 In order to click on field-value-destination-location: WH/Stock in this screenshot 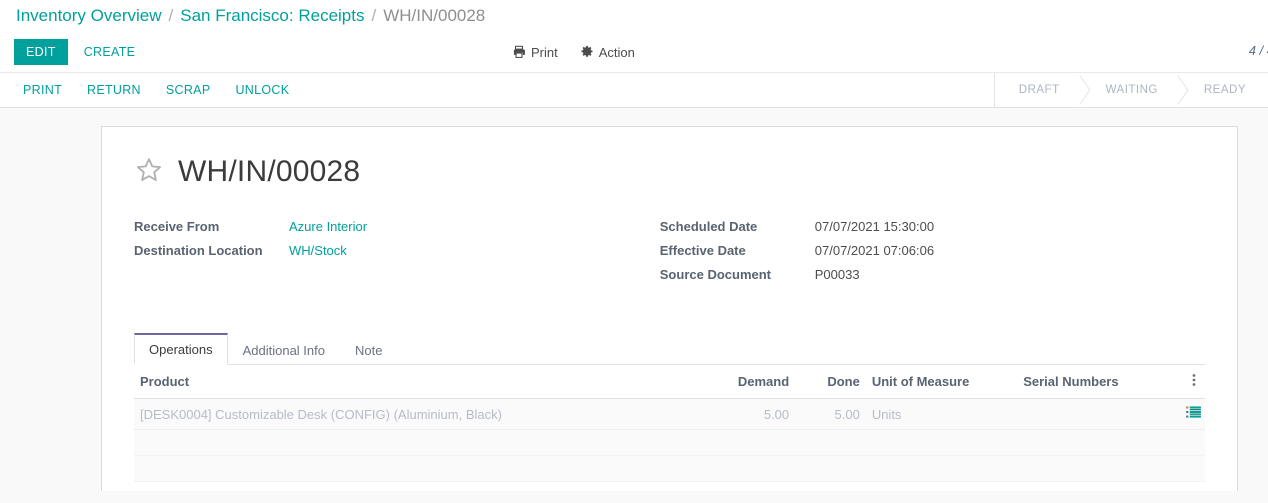, I will do `click(318, 250)`.